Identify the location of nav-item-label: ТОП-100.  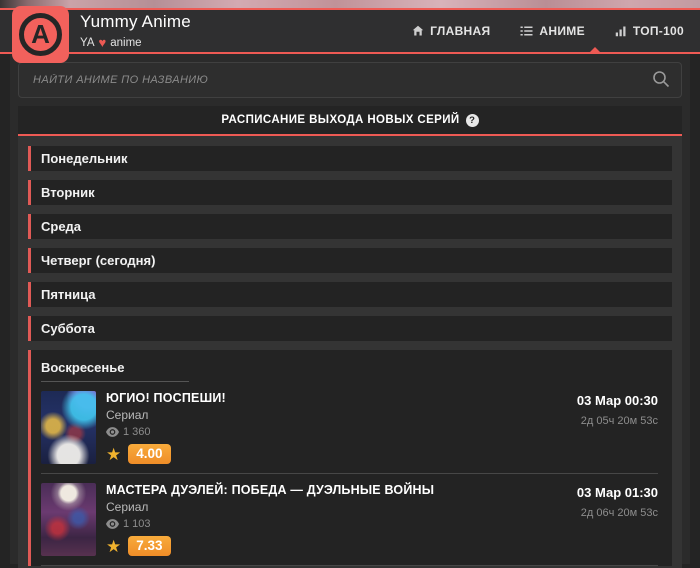
(658, 31).